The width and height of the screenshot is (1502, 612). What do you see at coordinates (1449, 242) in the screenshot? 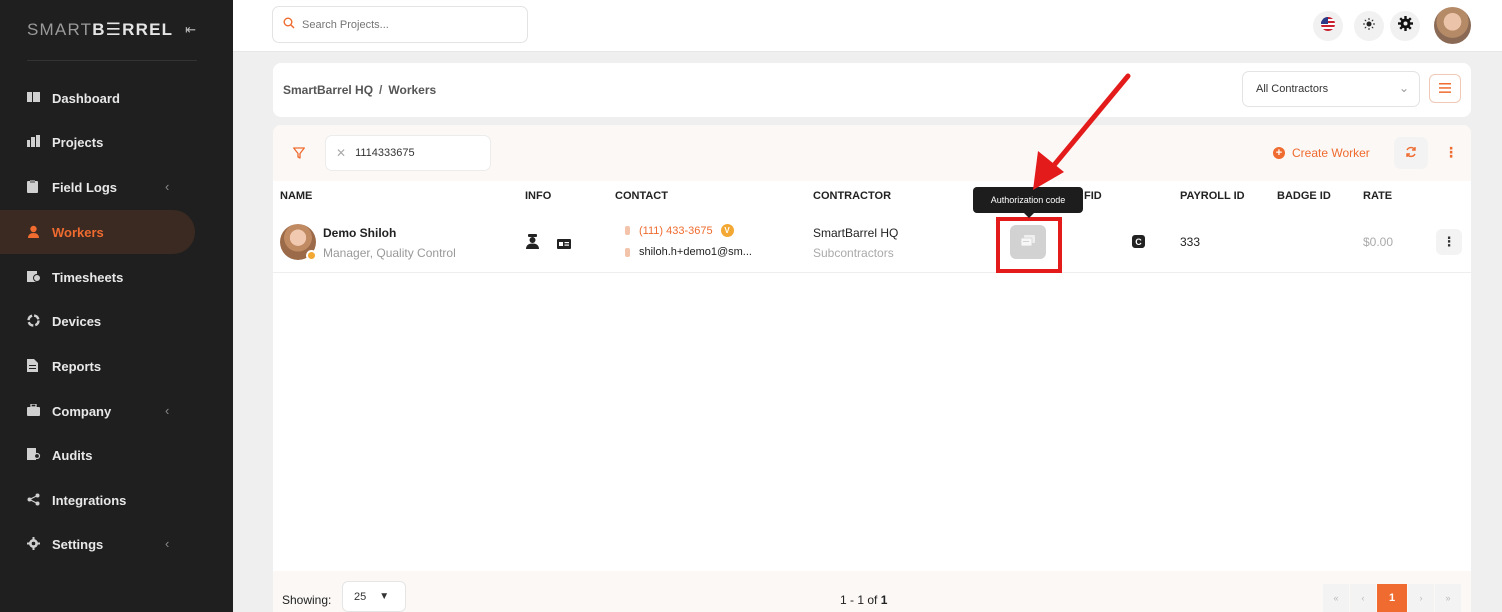
I see `row-more-button: ⋮` at bounding box center [1449, 242].